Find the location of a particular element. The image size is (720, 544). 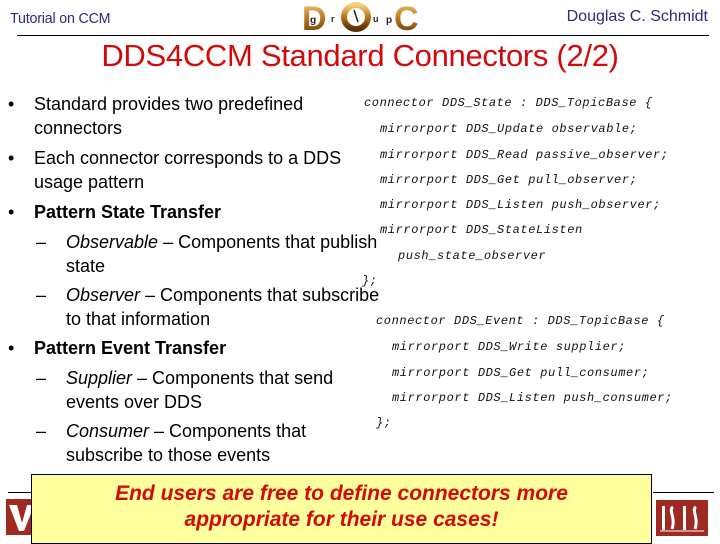

bullet-text: Supplier is located at coordinates (99, 378).